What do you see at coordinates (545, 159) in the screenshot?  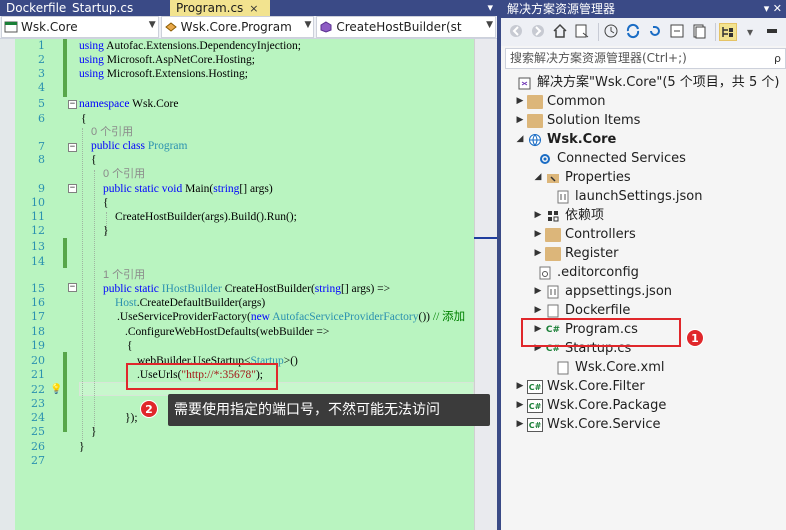 I see `connected-services-icon` at bounding box center [545, 159].